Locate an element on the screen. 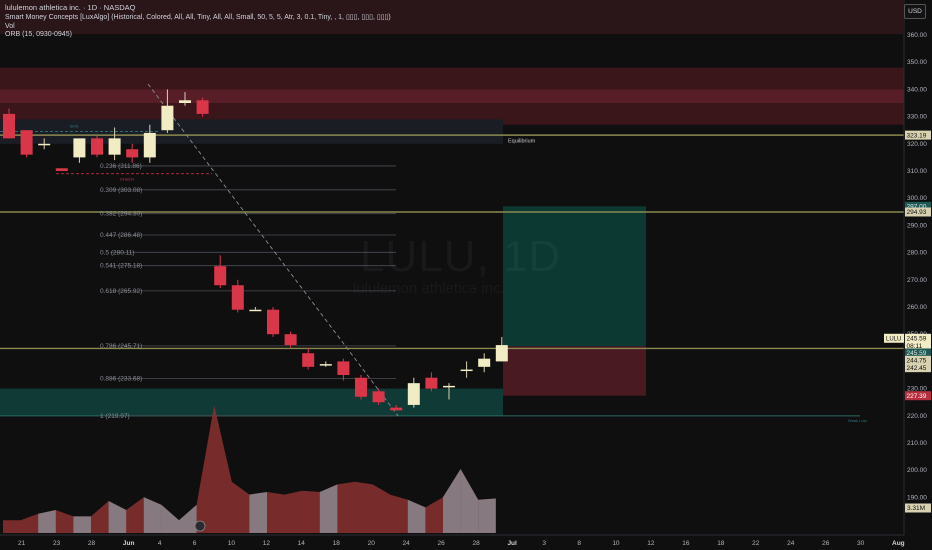 The image size is (932, 550). price-tick-label: 300.00 is located at coordinates (917, 198).